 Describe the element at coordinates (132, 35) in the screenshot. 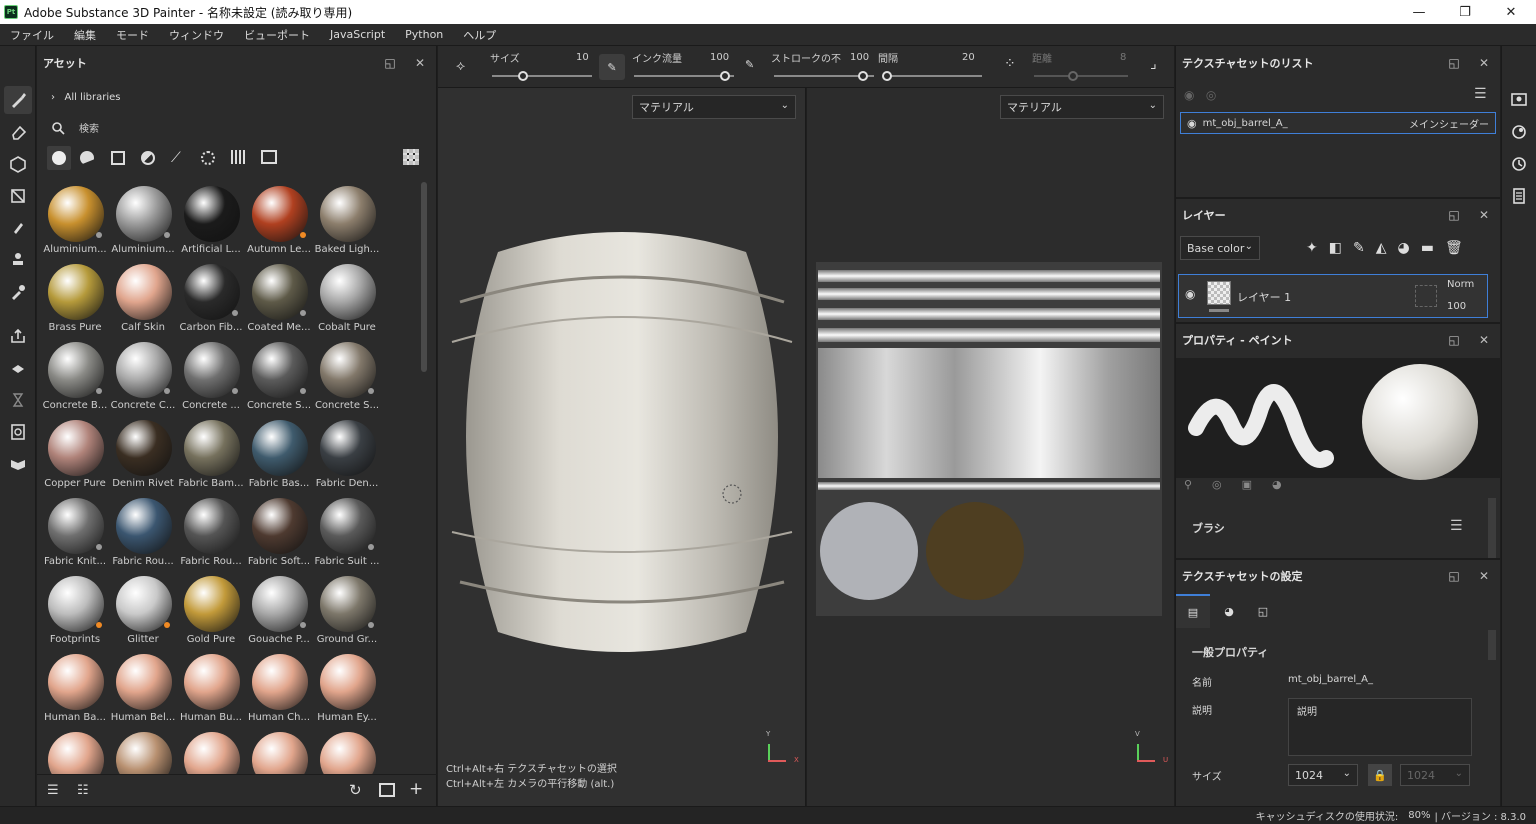

I see `menu-mode: モード` at that location.